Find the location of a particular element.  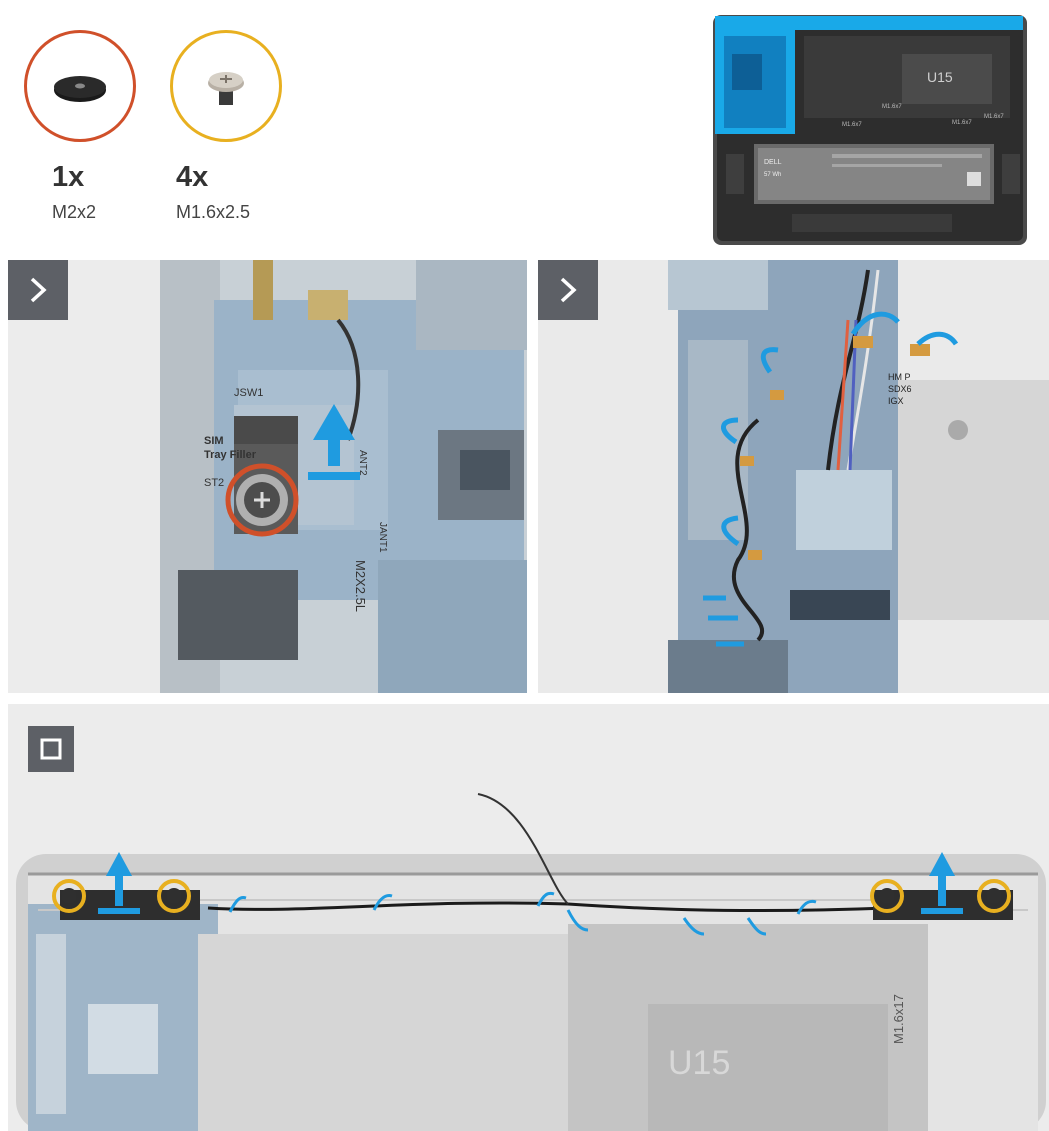

stop-square-icon is located at coordinates (51, 749).